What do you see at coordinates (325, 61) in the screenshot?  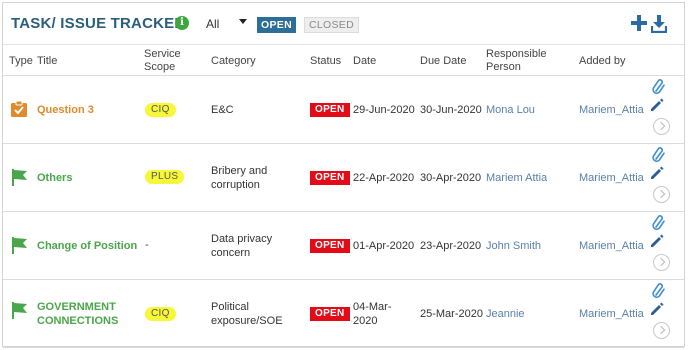 I see `col-status: Status` at bounding box center [325, 61].